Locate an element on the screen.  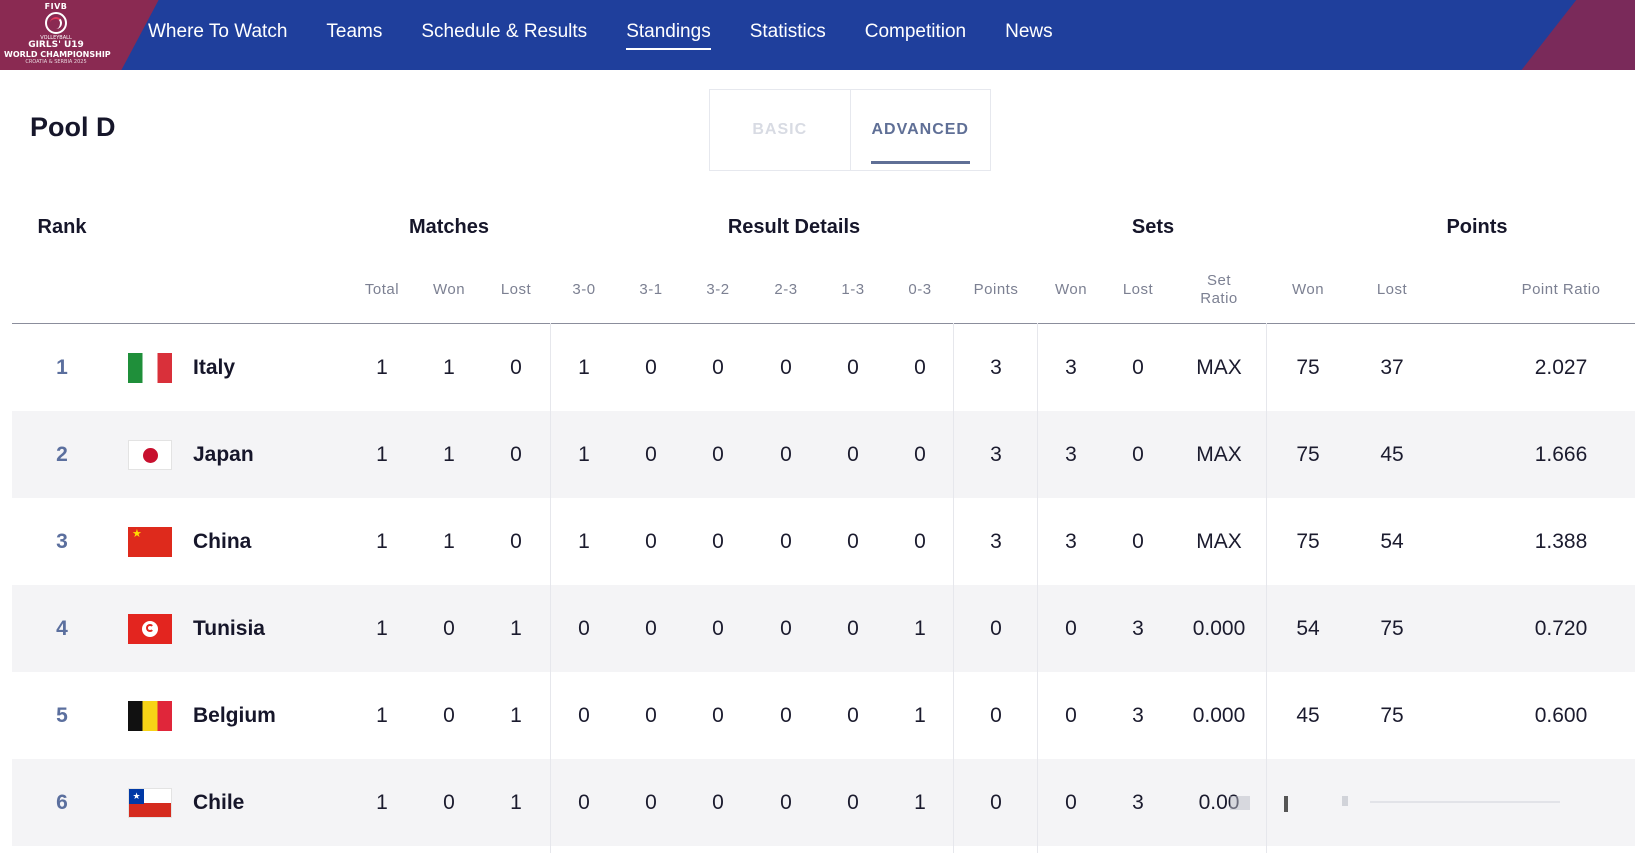
logo-line2: GIRLS' U19 is located at coordinates (56, 45).